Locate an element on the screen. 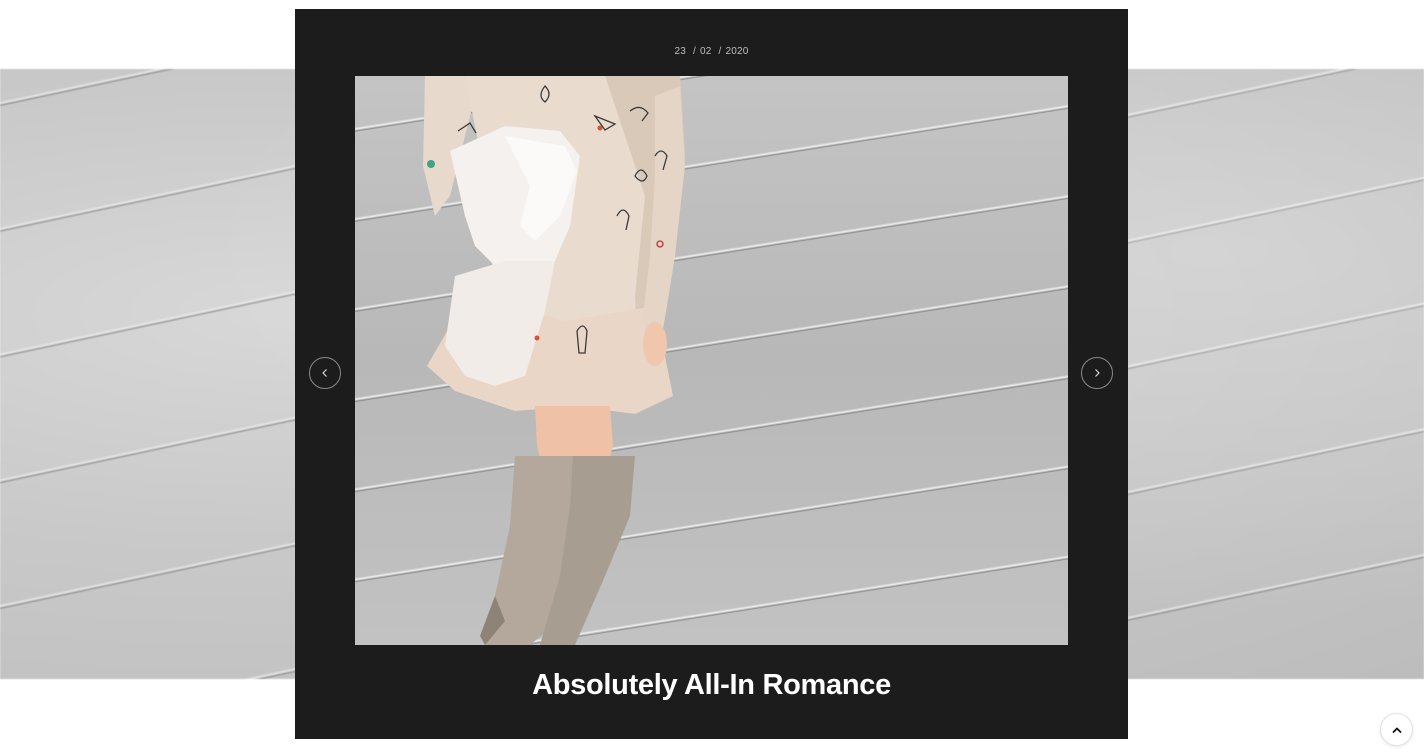  chevron-left-icon is located at coordinates (324, 373).